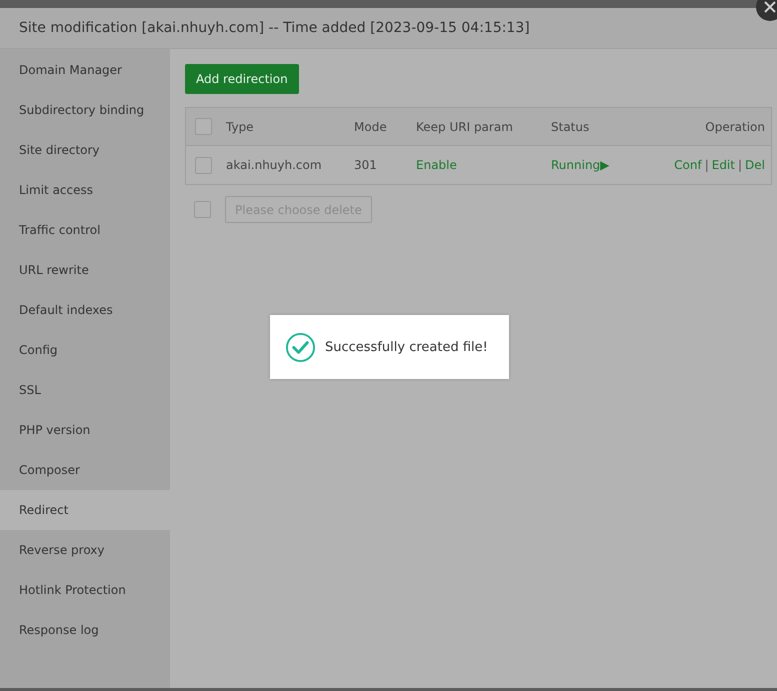 The image size is (777, 691). I want to click on check-circle-icon, so click(300, 347).